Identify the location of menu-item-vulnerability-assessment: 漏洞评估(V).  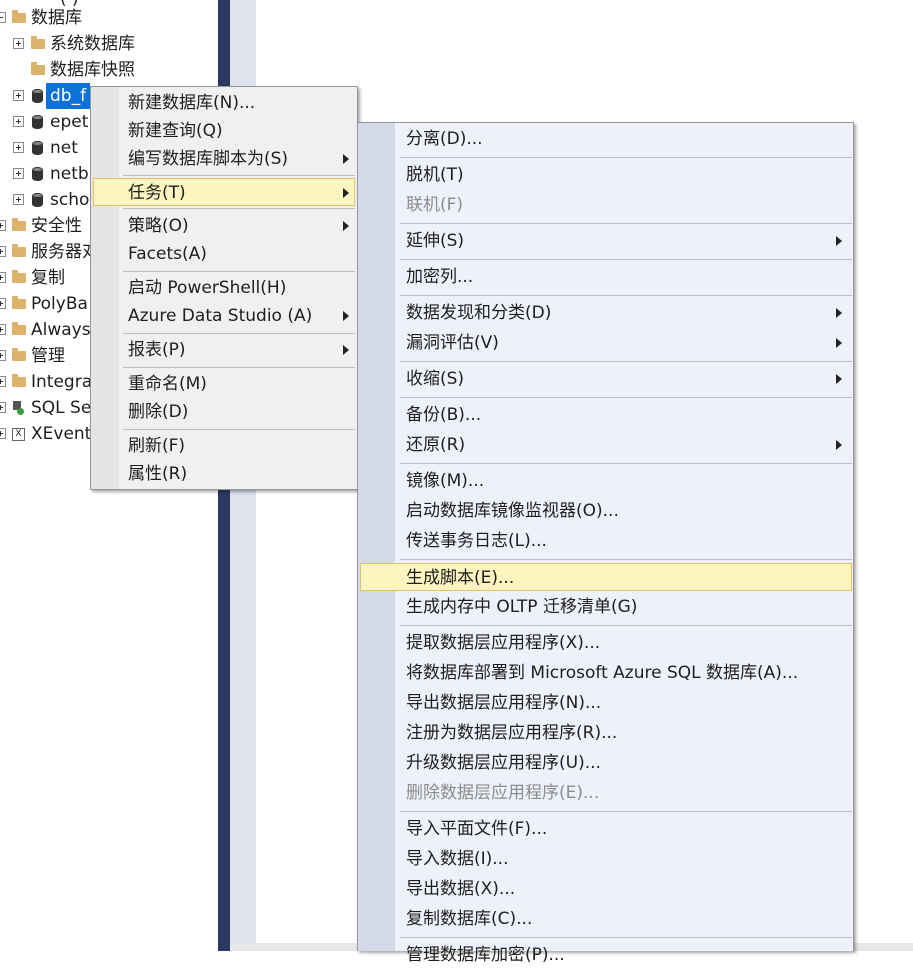
(606, 343).